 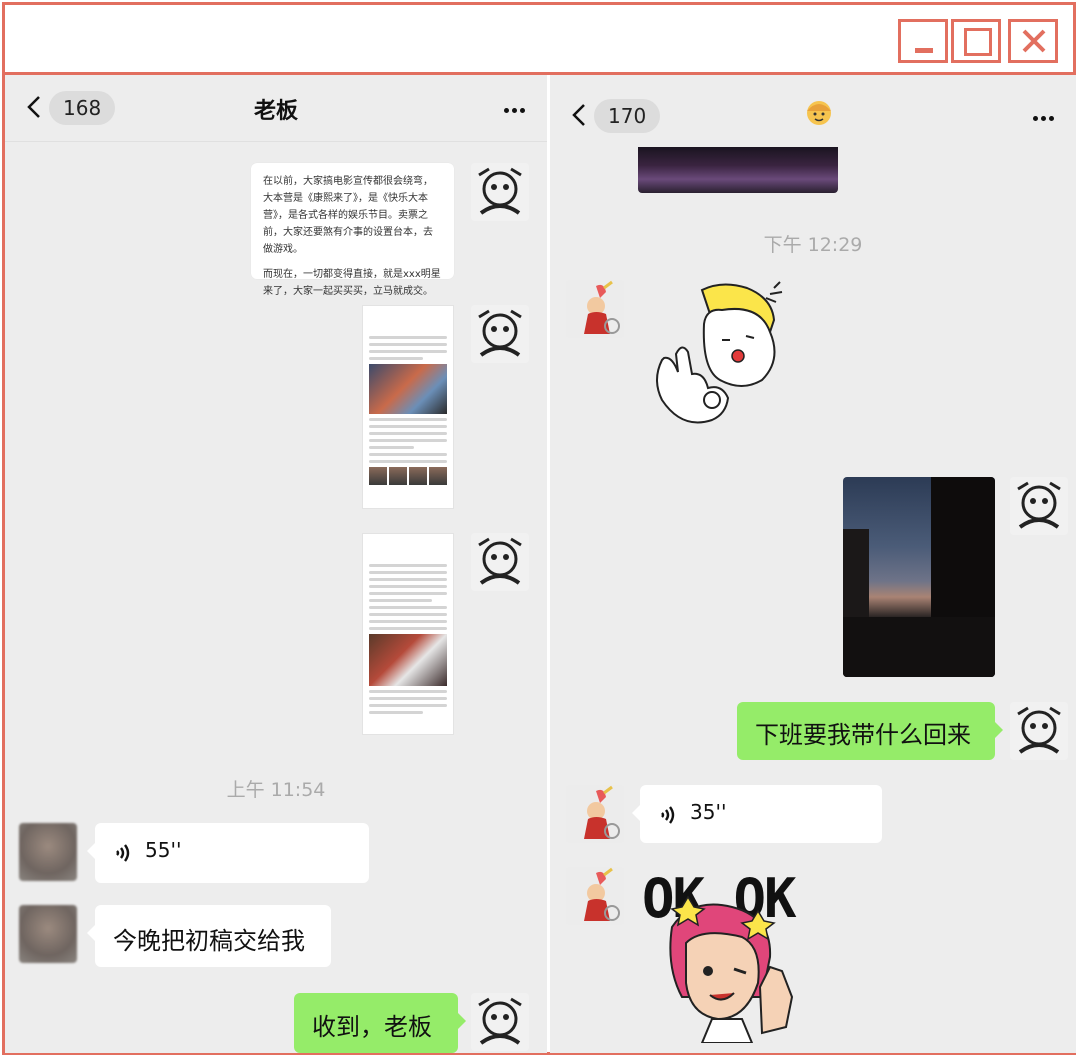 I want to click on chat-header: 170, so click(x=813, y=114).